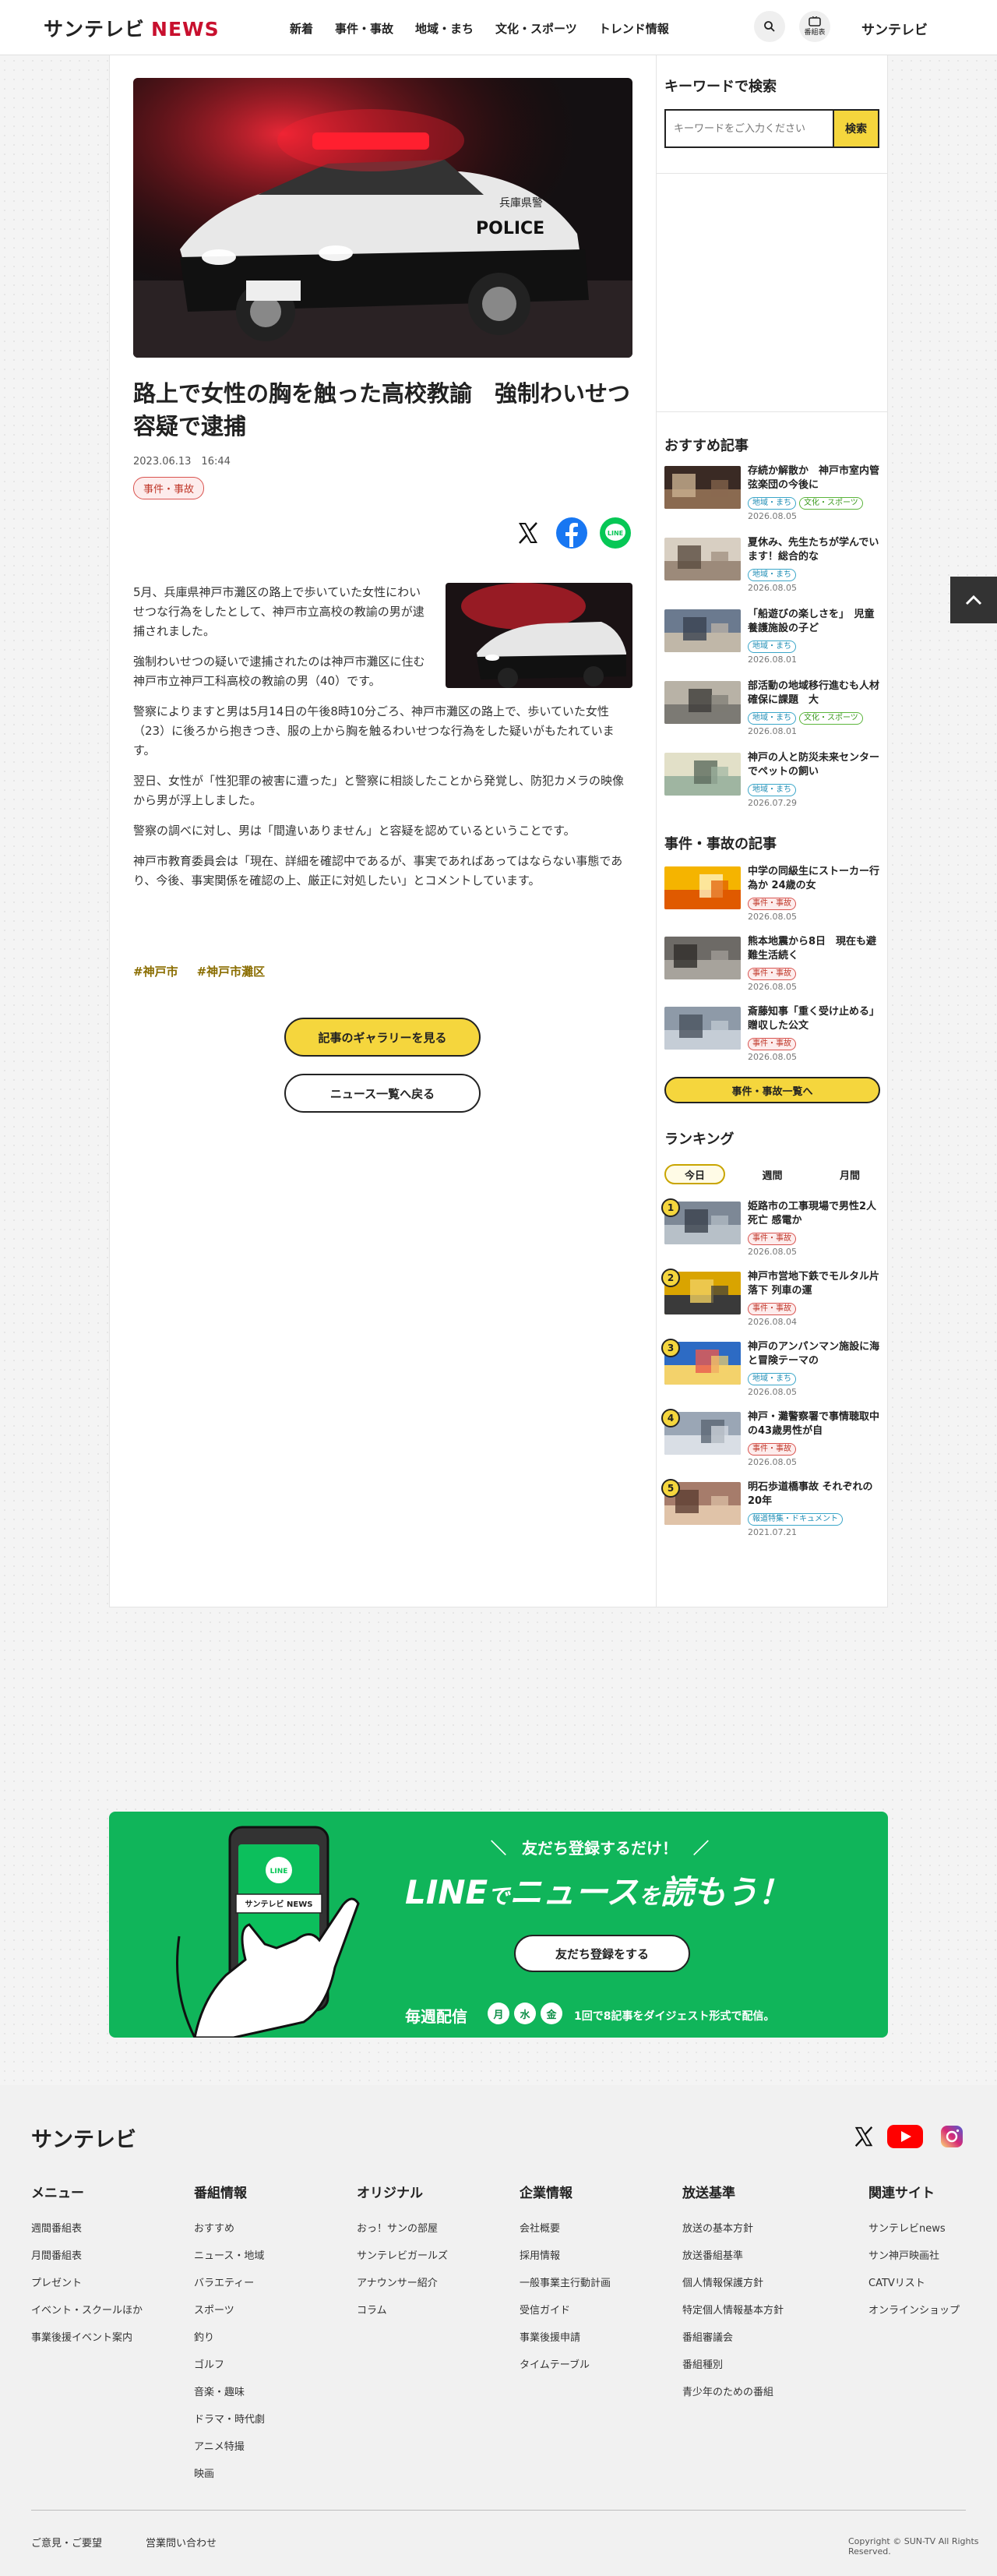 The height and width of the screenshot is (2576, 997). Describe the element at coordinates (772, 1090) in the screenshot. I see `incident-list-button: 事件・事故一覧へ` at that location.